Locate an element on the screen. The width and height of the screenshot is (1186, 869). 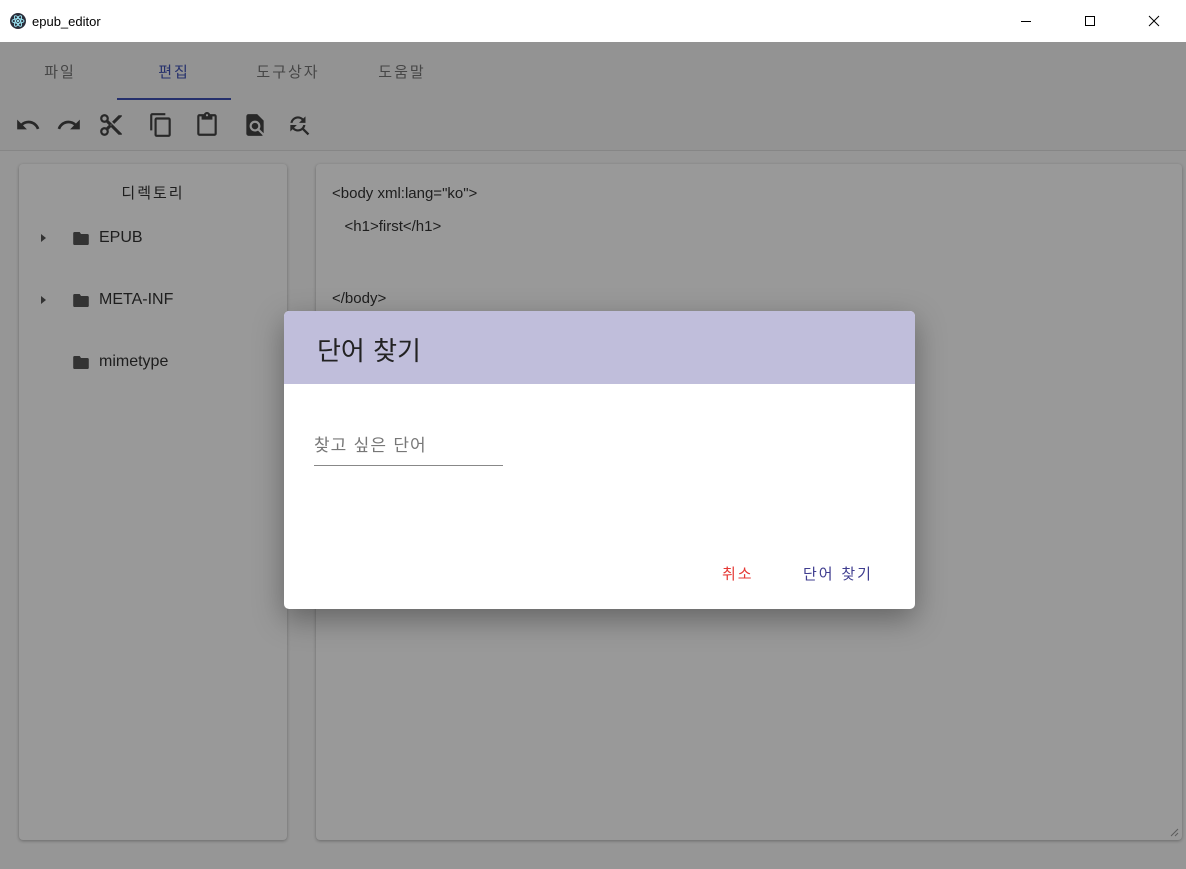
close-icon is located at coordinates (1154, 21).